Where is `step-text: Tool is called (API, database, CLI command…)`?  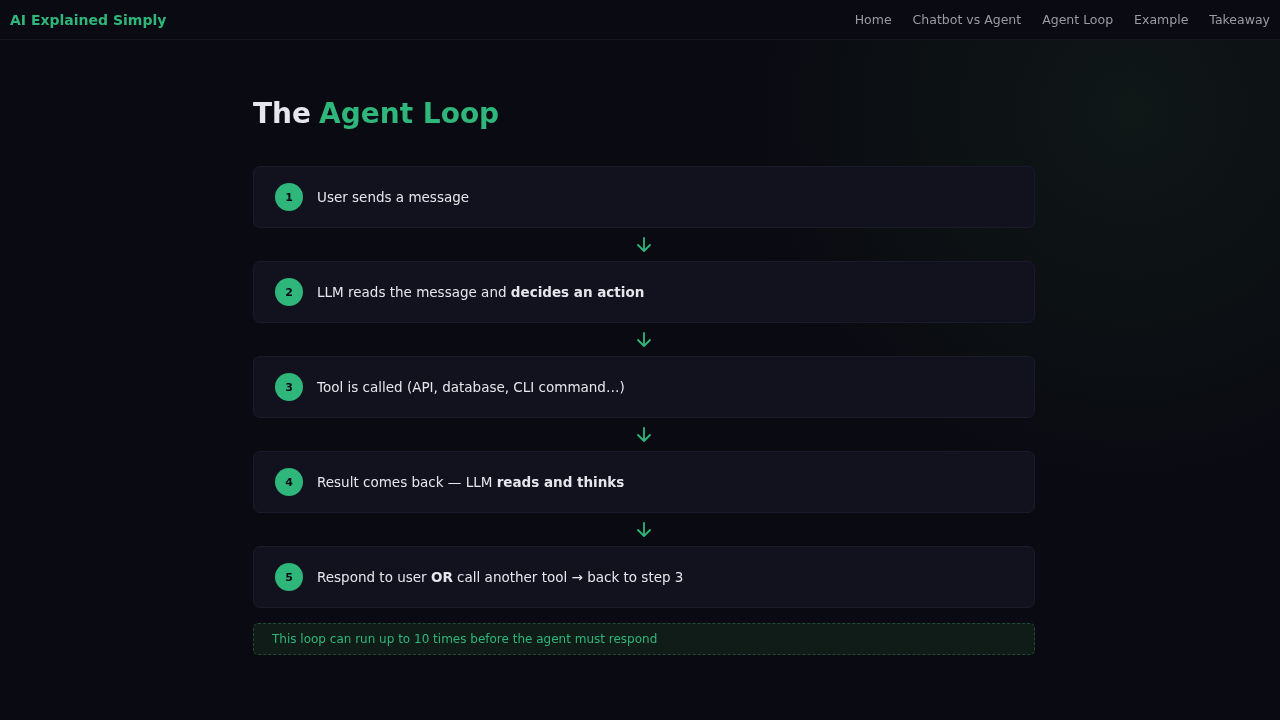 step-text: Tool is called (API, database, CLI command…) is located at coordinates (471, 387).